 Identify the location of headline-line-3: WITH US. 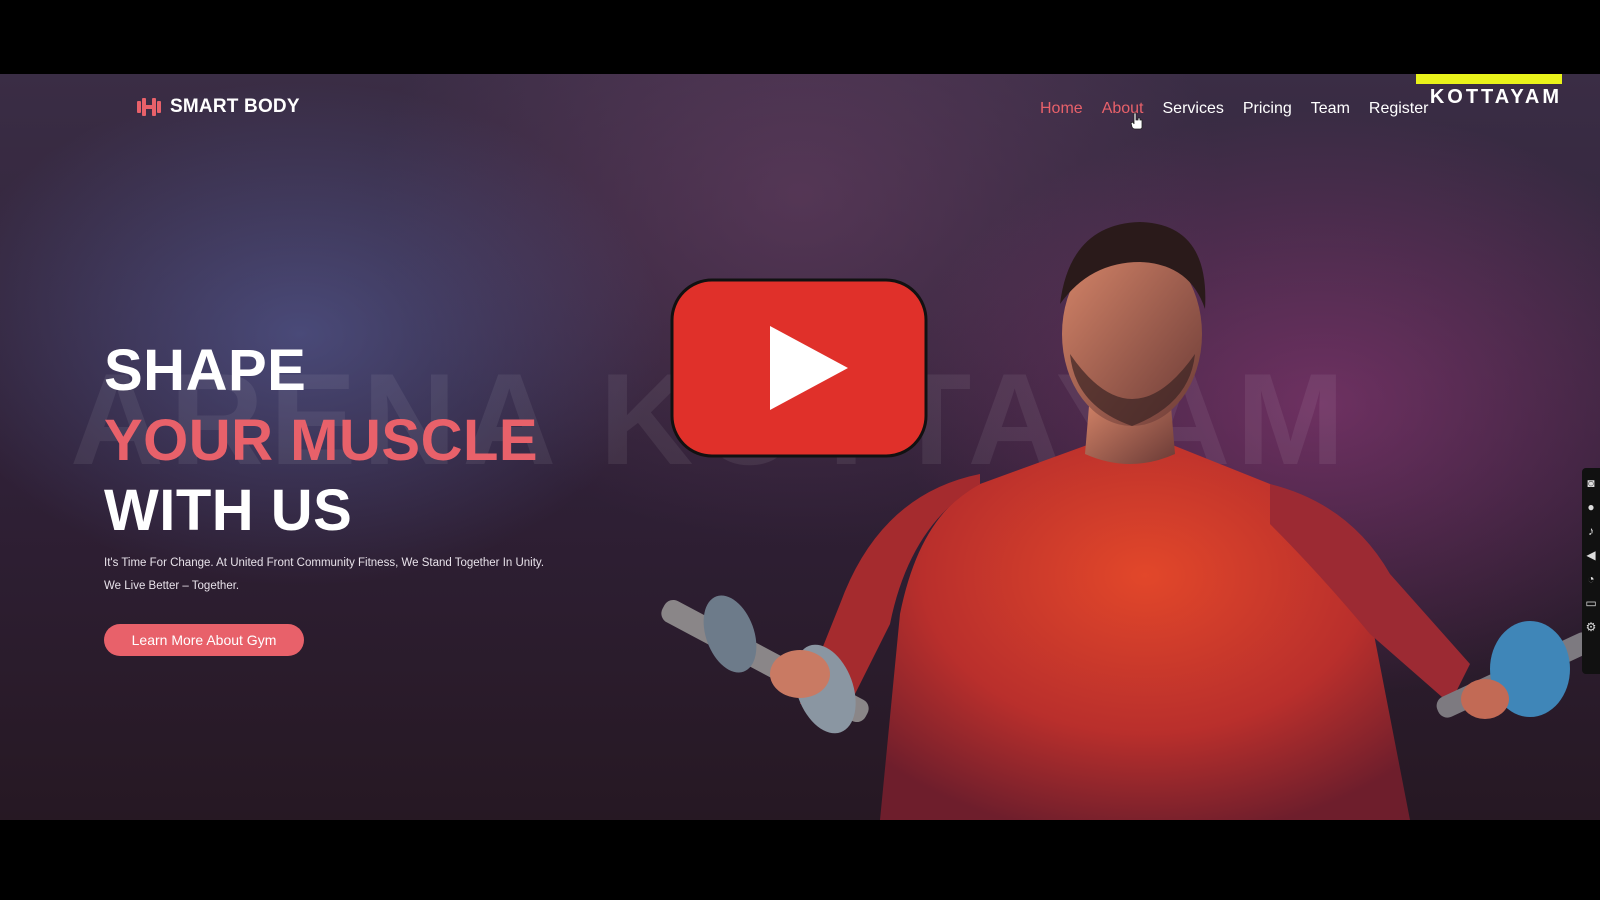
(228, 510).